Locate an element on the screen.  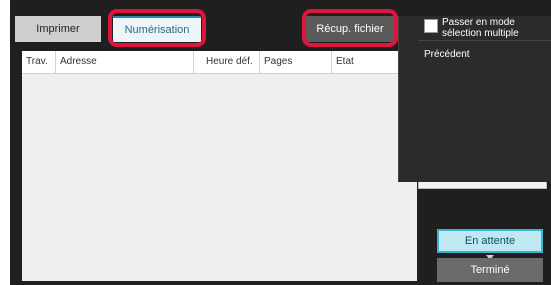
table-header: Trav. Adresse Heure déf. Pages Etat is located at coordinates (219, 62).